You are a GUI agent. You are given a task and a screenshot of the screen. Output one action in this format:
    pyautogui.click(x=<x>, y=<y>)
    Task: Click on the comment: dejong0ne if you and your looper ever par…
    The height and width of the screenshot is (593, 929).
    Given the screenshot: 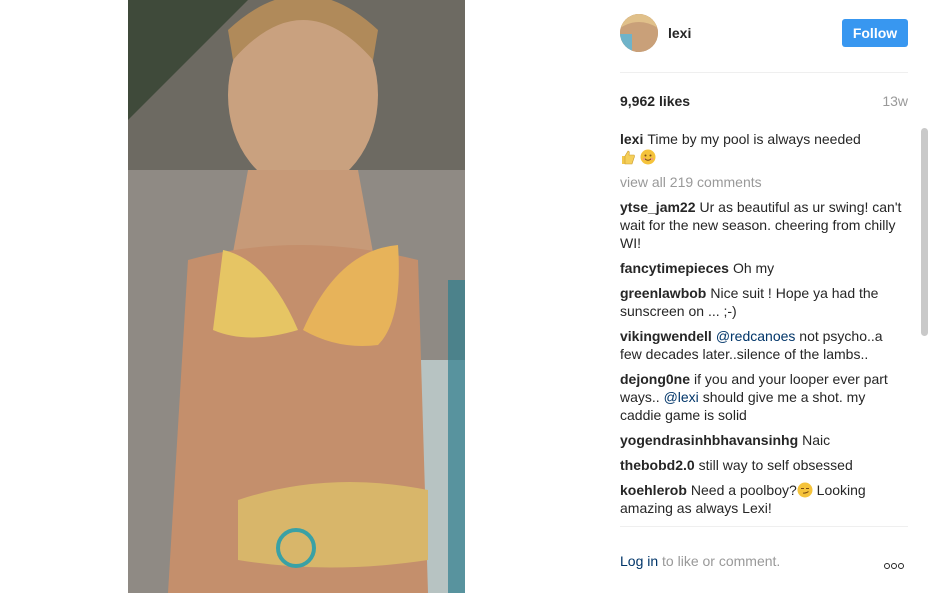 What is the action you would take?
    pyautogui.click(x=764, y=397)
    